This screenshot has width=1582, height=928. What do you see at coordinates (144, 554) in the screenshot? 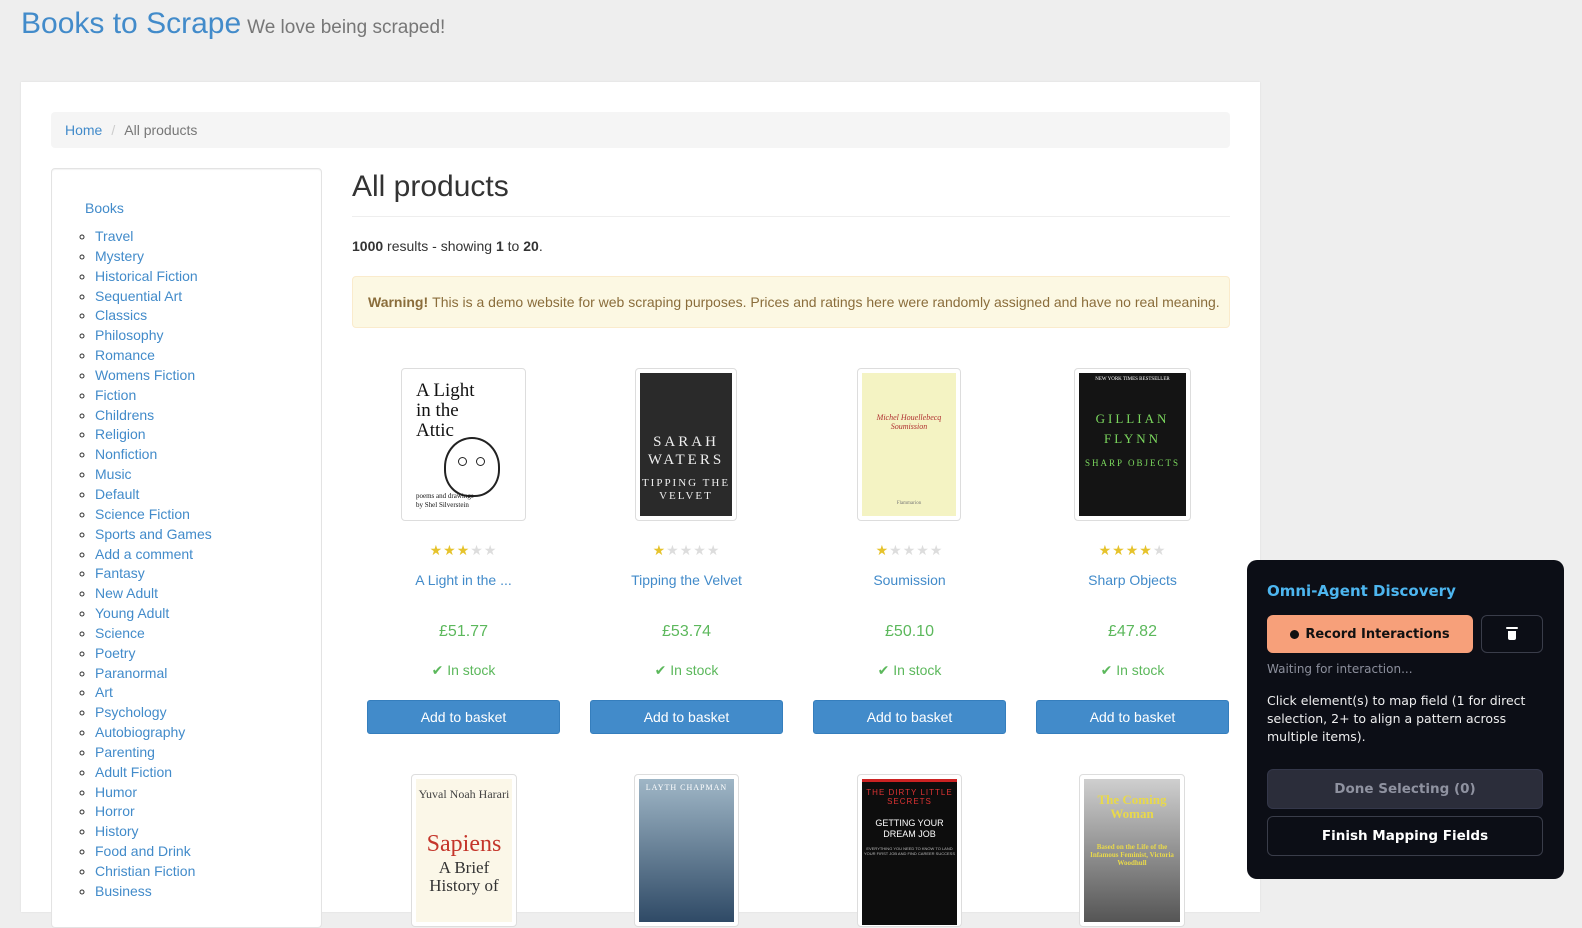
I see `sidebar-category-link: Add a comment` at bounding box center [144, 554].